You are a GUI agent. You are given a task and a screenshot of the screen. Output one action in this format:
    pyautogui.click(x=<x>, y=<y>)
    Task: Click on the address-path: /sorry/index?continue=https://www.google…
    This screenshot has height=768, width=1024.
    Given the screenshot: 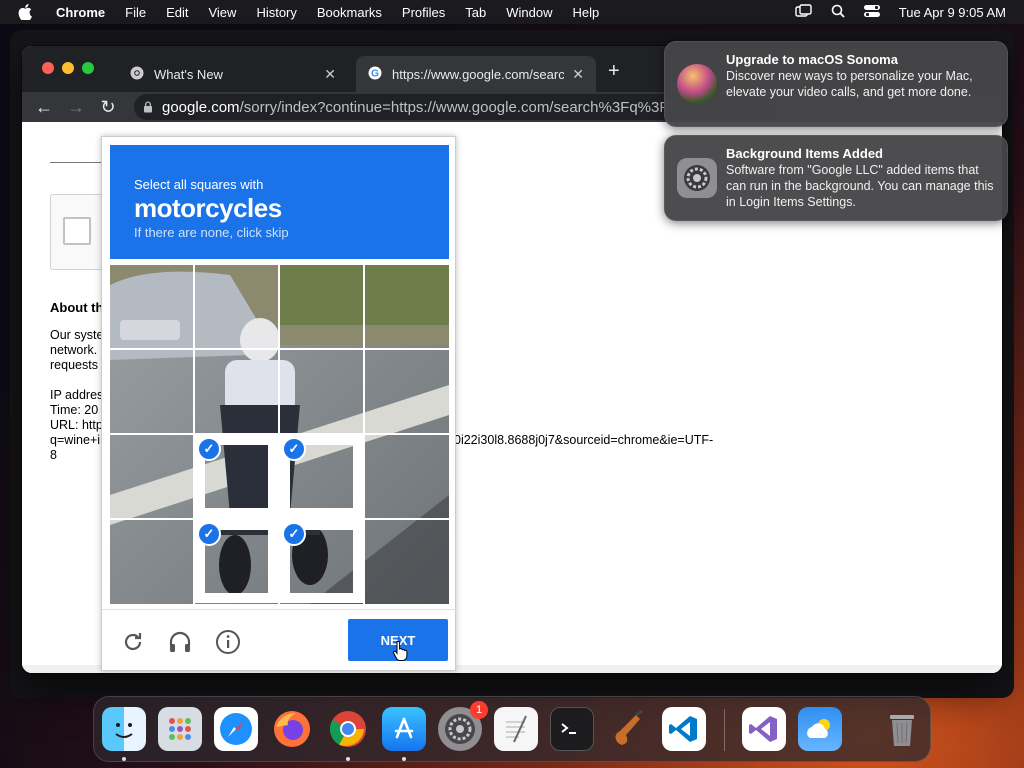 What is the action you would take?
    pyautogui.click(x=454, y=107)
    